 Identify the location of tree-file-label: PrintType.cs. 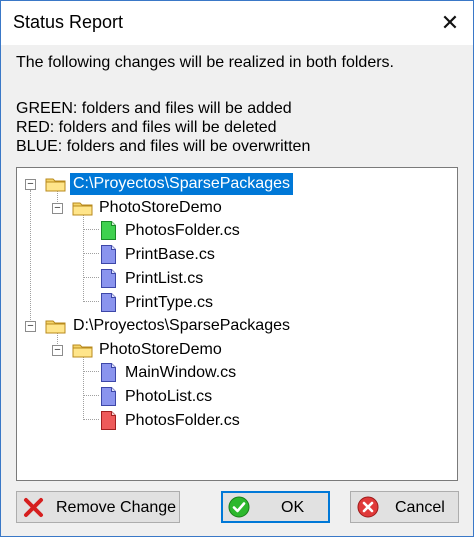
(169, 302).